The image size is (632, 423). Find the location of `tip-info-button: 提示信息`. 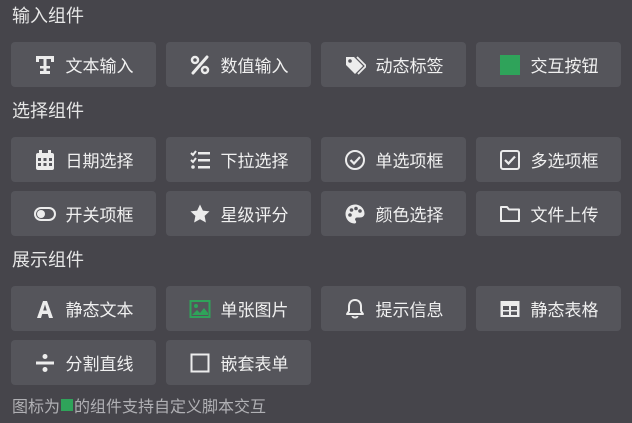

tip-info-button: 提示信息 is located at coordinates (393, 308).